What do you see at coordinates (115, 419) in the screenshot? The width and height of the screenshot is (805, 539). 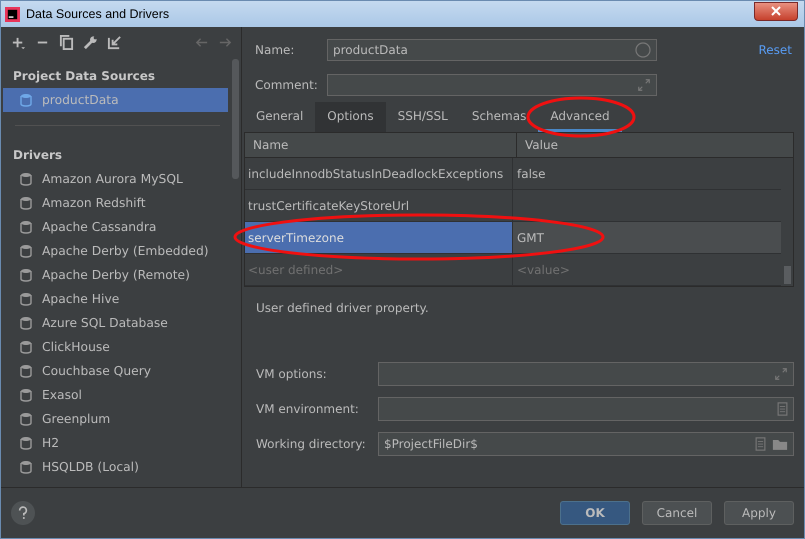 I see `sidebar-item: Greenplum` at bounding box center [115, 419].